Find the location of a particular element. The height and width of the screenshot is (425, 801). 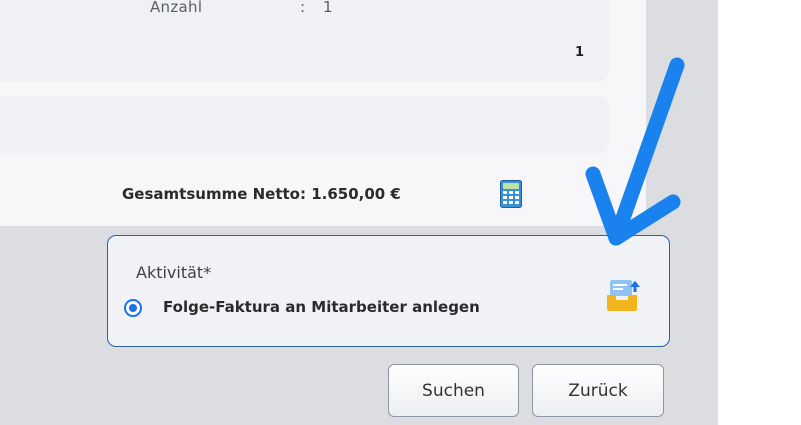

activity-option-radio is located at coordinates (133, 308).